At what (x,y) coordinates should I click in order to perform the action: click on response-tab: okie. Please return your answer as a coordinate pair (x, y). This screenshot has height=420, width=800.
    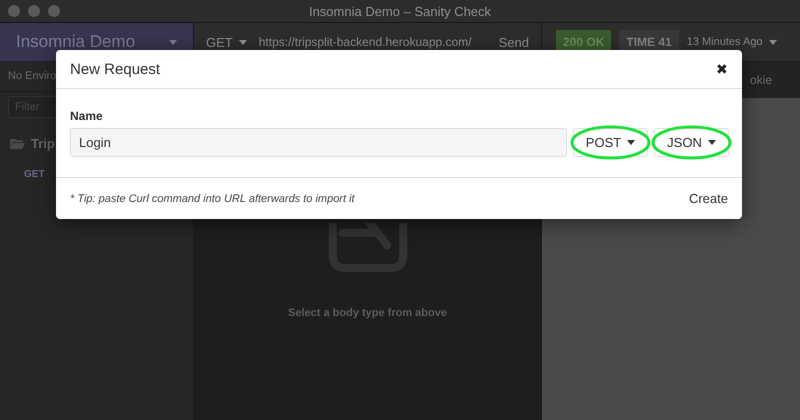
    Looking at the image, I should click on (761, 80).